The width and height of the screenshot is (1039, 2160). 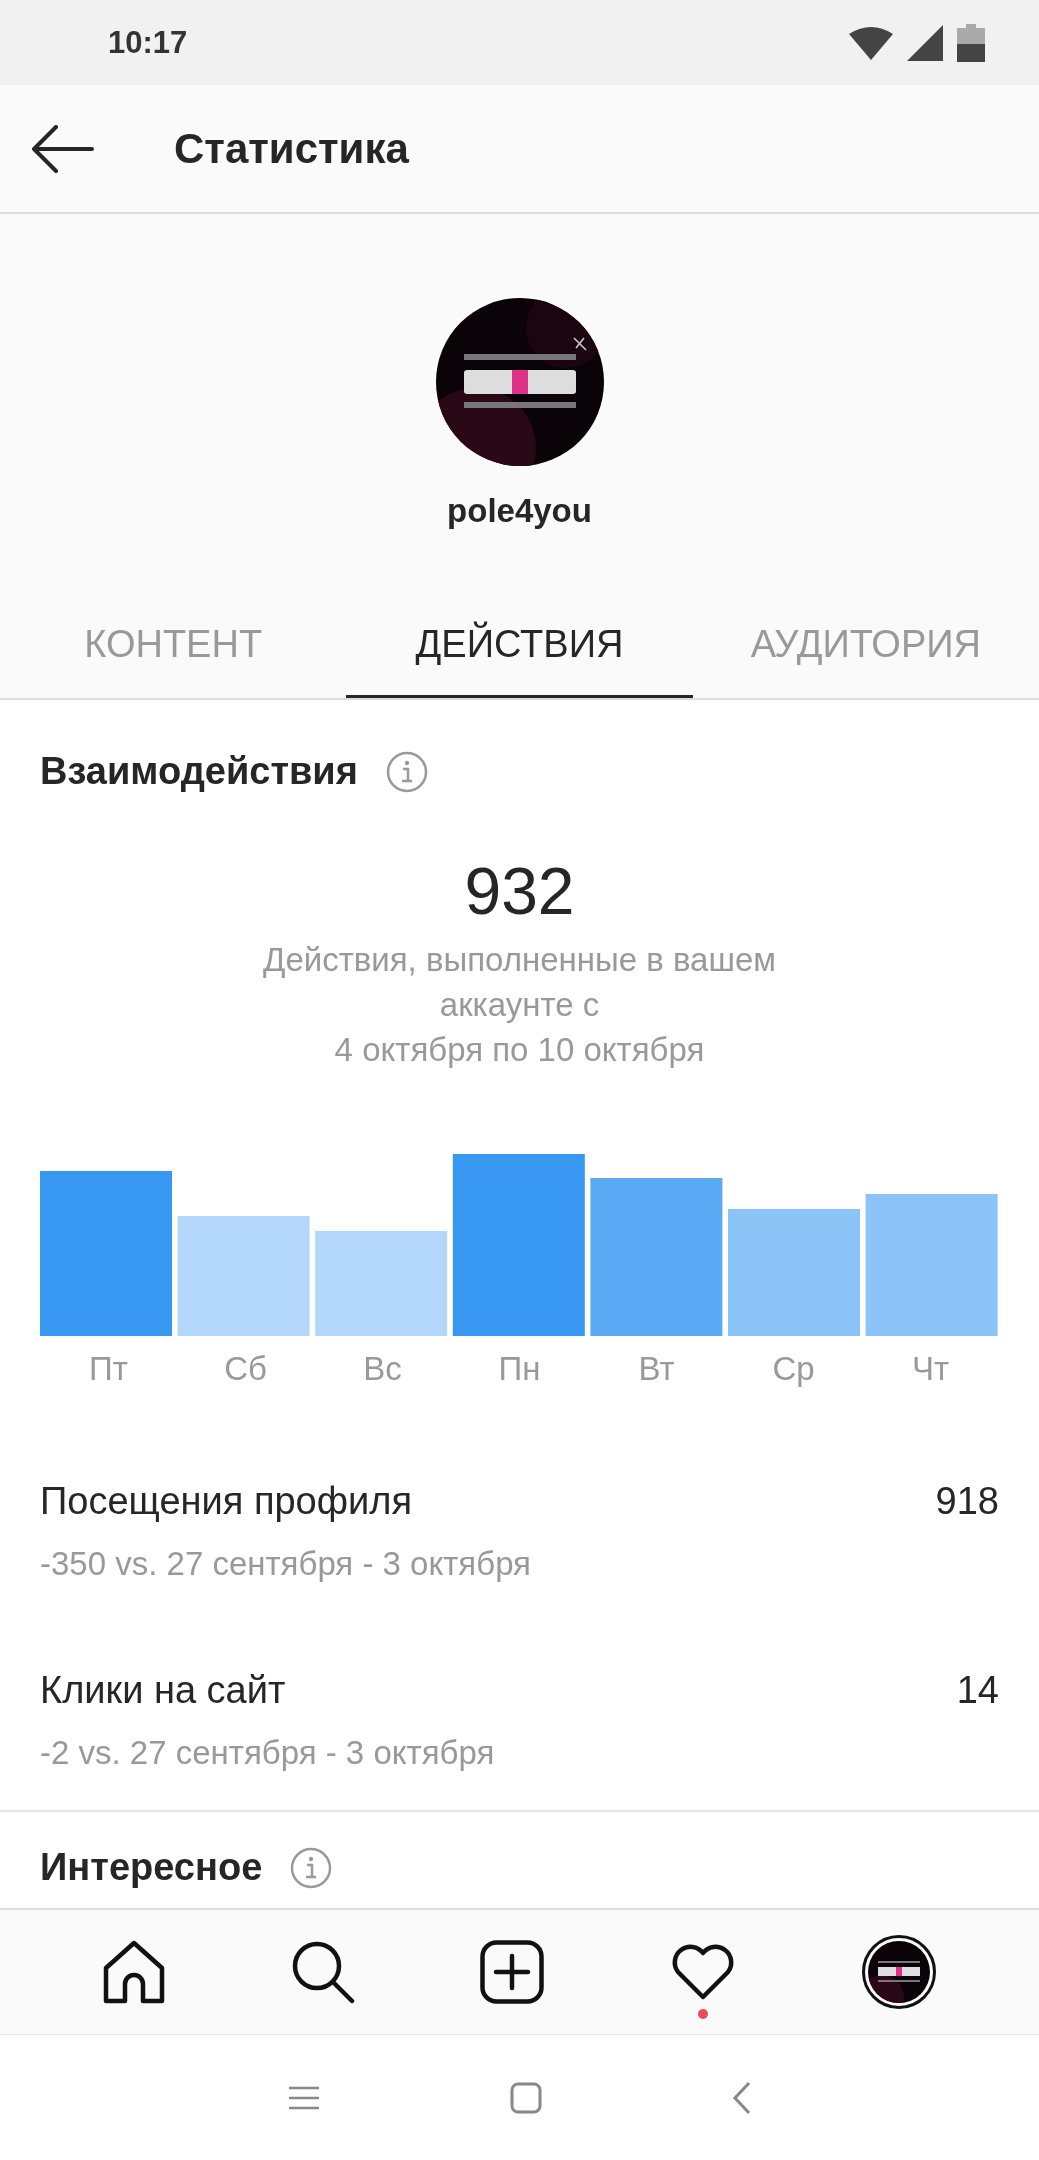 I want to click on day-label: Чт, so click(x=930, y=1369).